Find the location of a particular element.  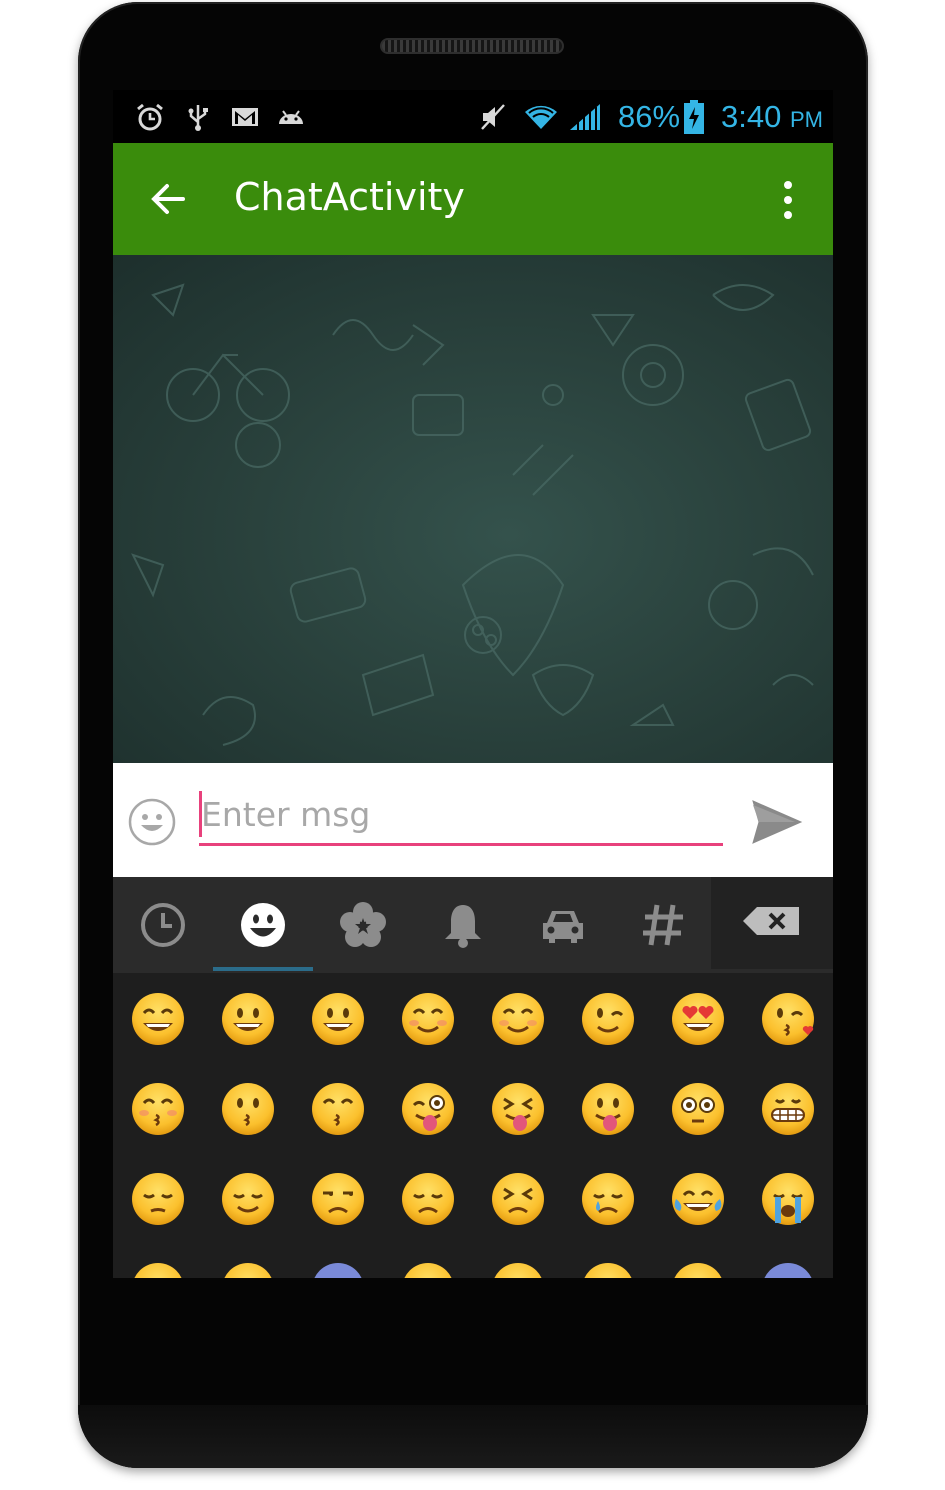

emoji-grinning-icon is located at coordinates (158, 1019).